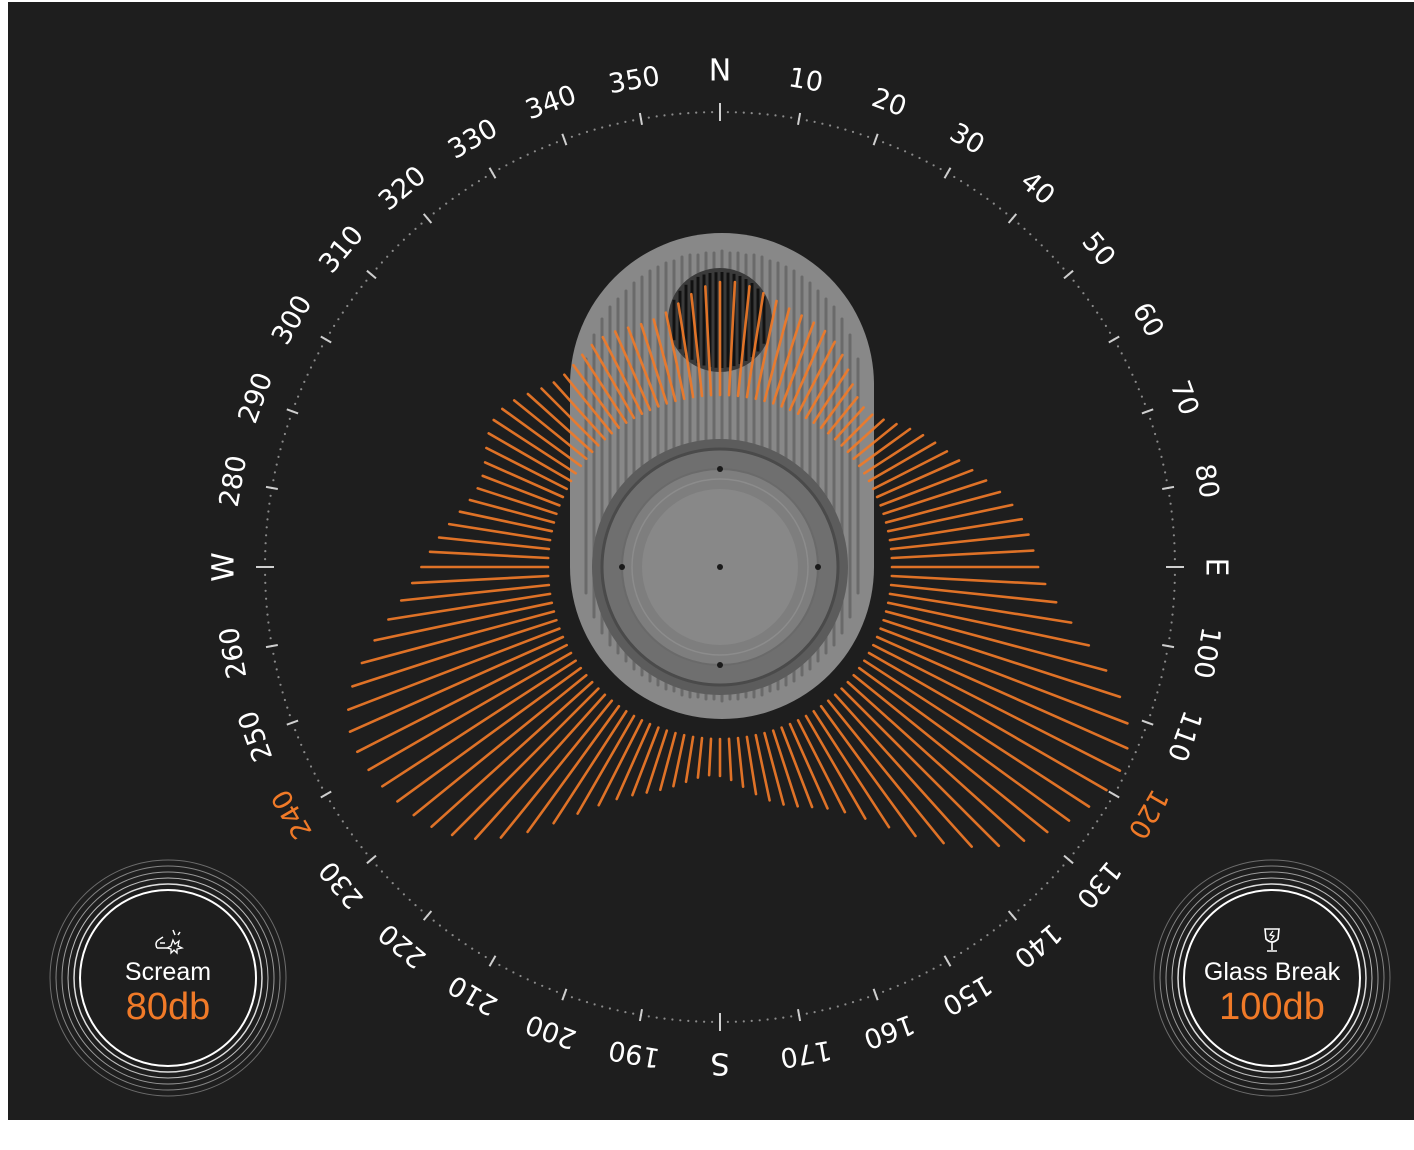  What do you see at coordinates (720, 567) in the screenshot?
I see `device-center-dot` at bounding box center [720, 567].